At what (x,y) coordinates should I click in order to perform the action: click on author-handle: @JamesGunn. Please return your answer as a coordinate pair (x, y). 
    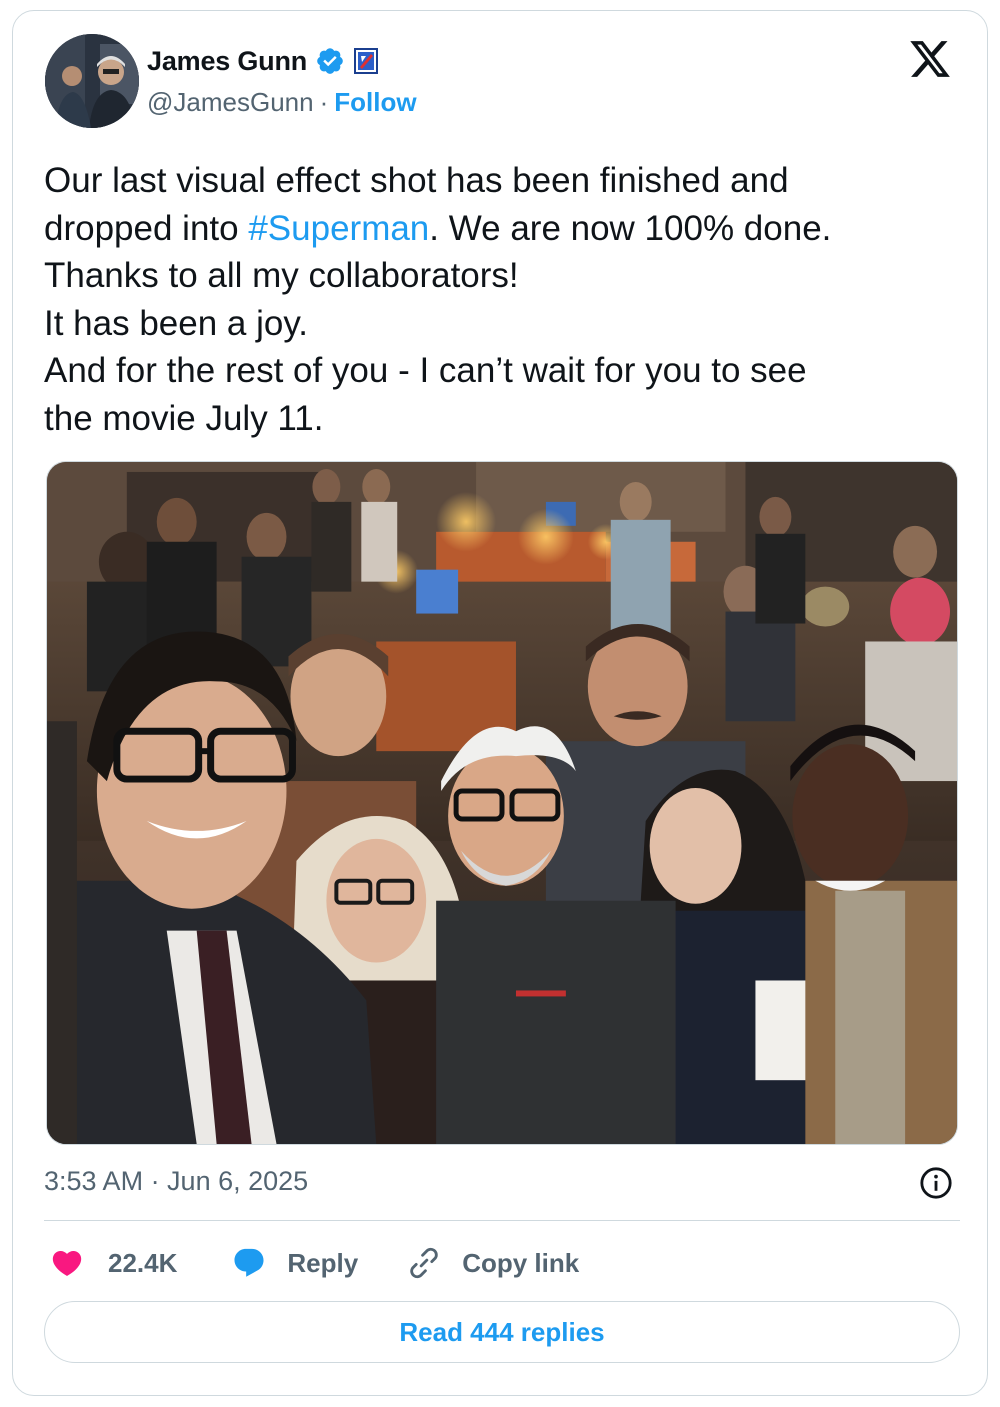
    Looking at the image, I should click on (230, 102).